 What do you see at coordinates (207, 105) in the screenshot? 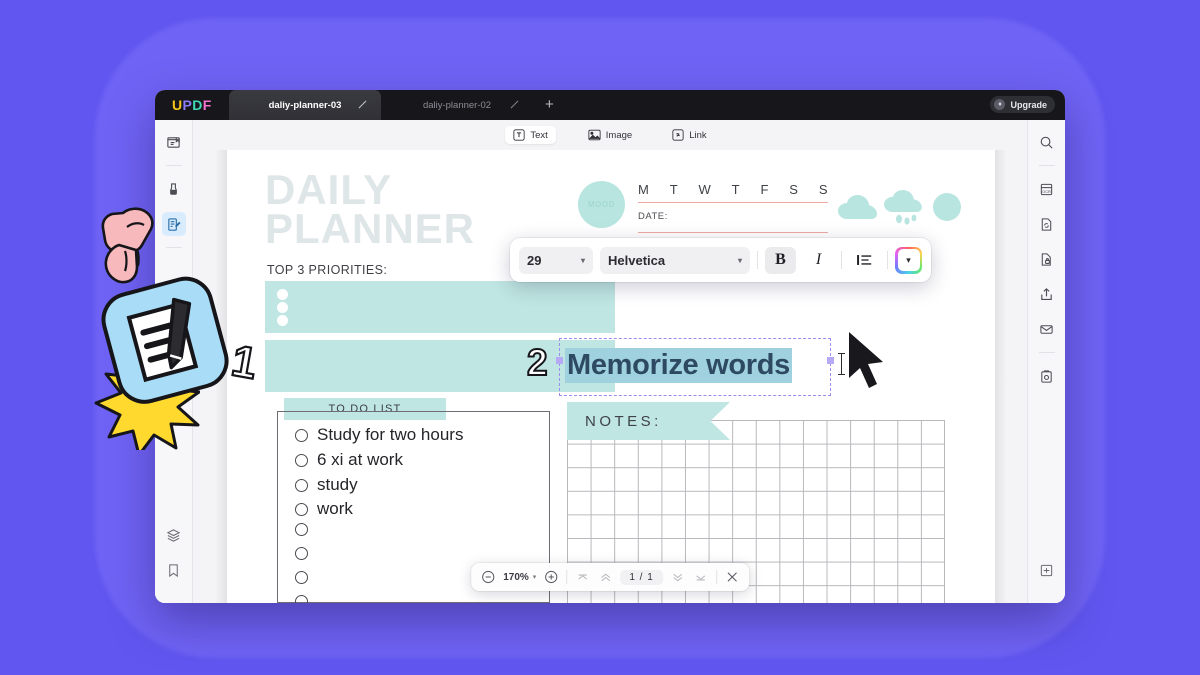
I see `logo-letter-f: F` at bounding box center [207, 105].